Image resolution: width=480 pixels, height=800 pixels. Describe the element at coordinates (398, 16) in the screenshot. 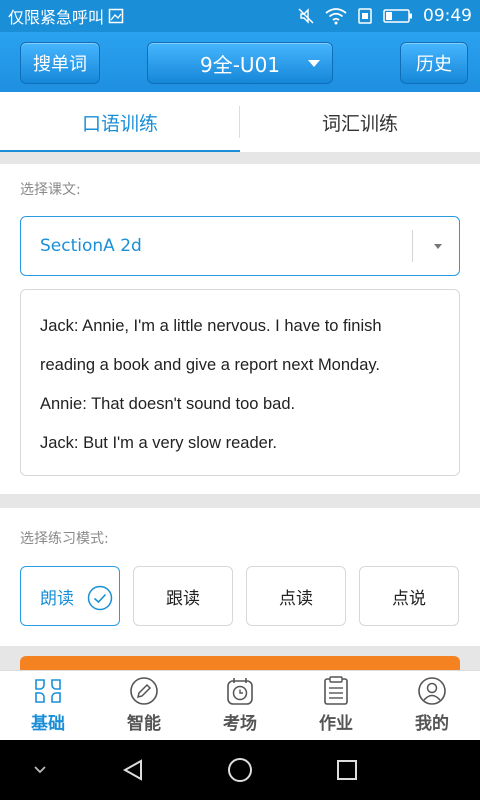

I see `battery-icon` at that location.